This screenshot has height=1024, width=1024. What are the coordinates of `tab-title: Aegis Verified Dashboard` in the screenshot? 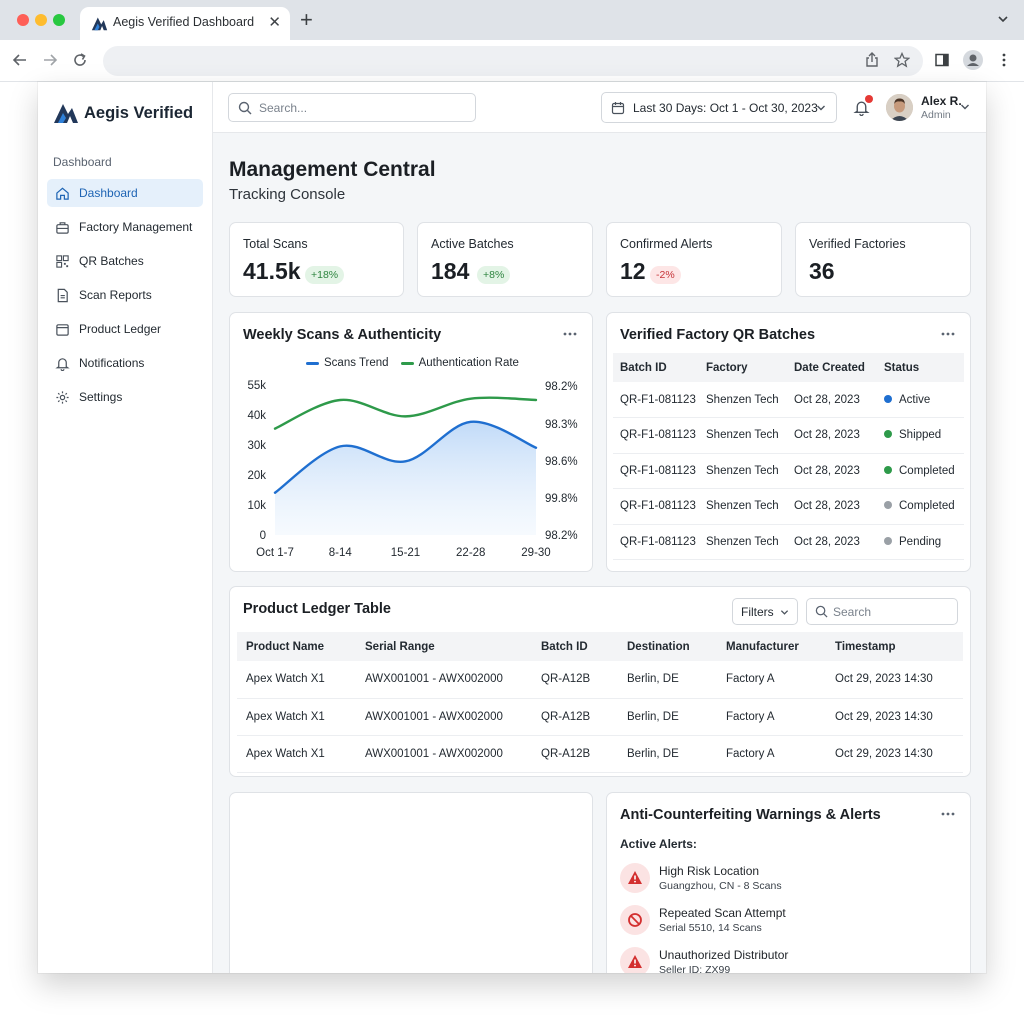 It's located at (184, 22).